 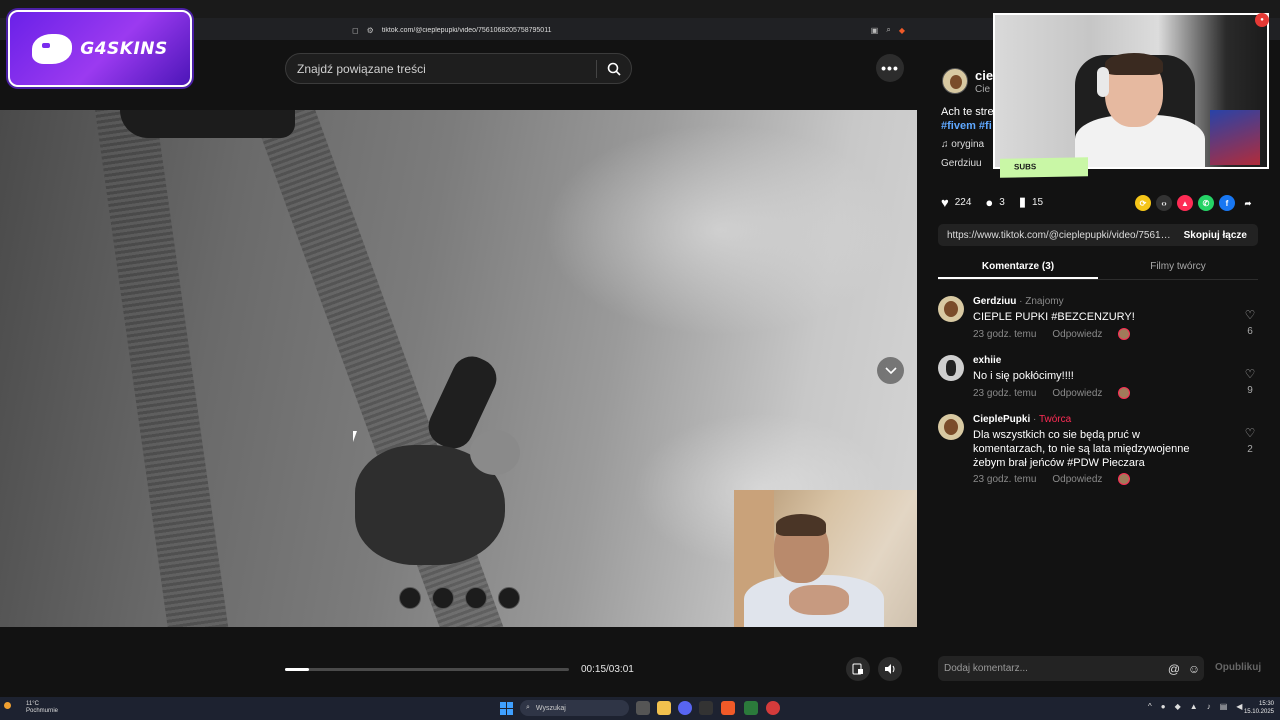 What do you see at coordinates (1164, 203) in the screenshot?
I see `embed-icon: ‹›` at bounding box center [1164, 203].